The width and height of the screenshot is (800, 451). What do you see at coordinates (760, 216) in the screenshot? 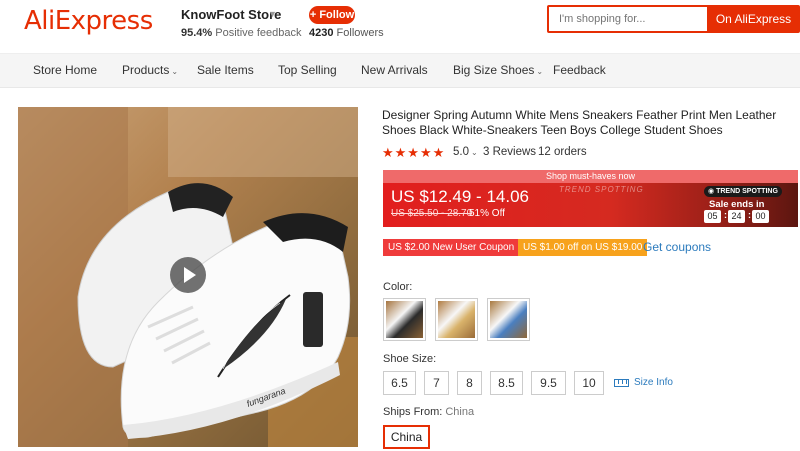
I see `countdown-seconds: 00` at bounding box center [760, 216].